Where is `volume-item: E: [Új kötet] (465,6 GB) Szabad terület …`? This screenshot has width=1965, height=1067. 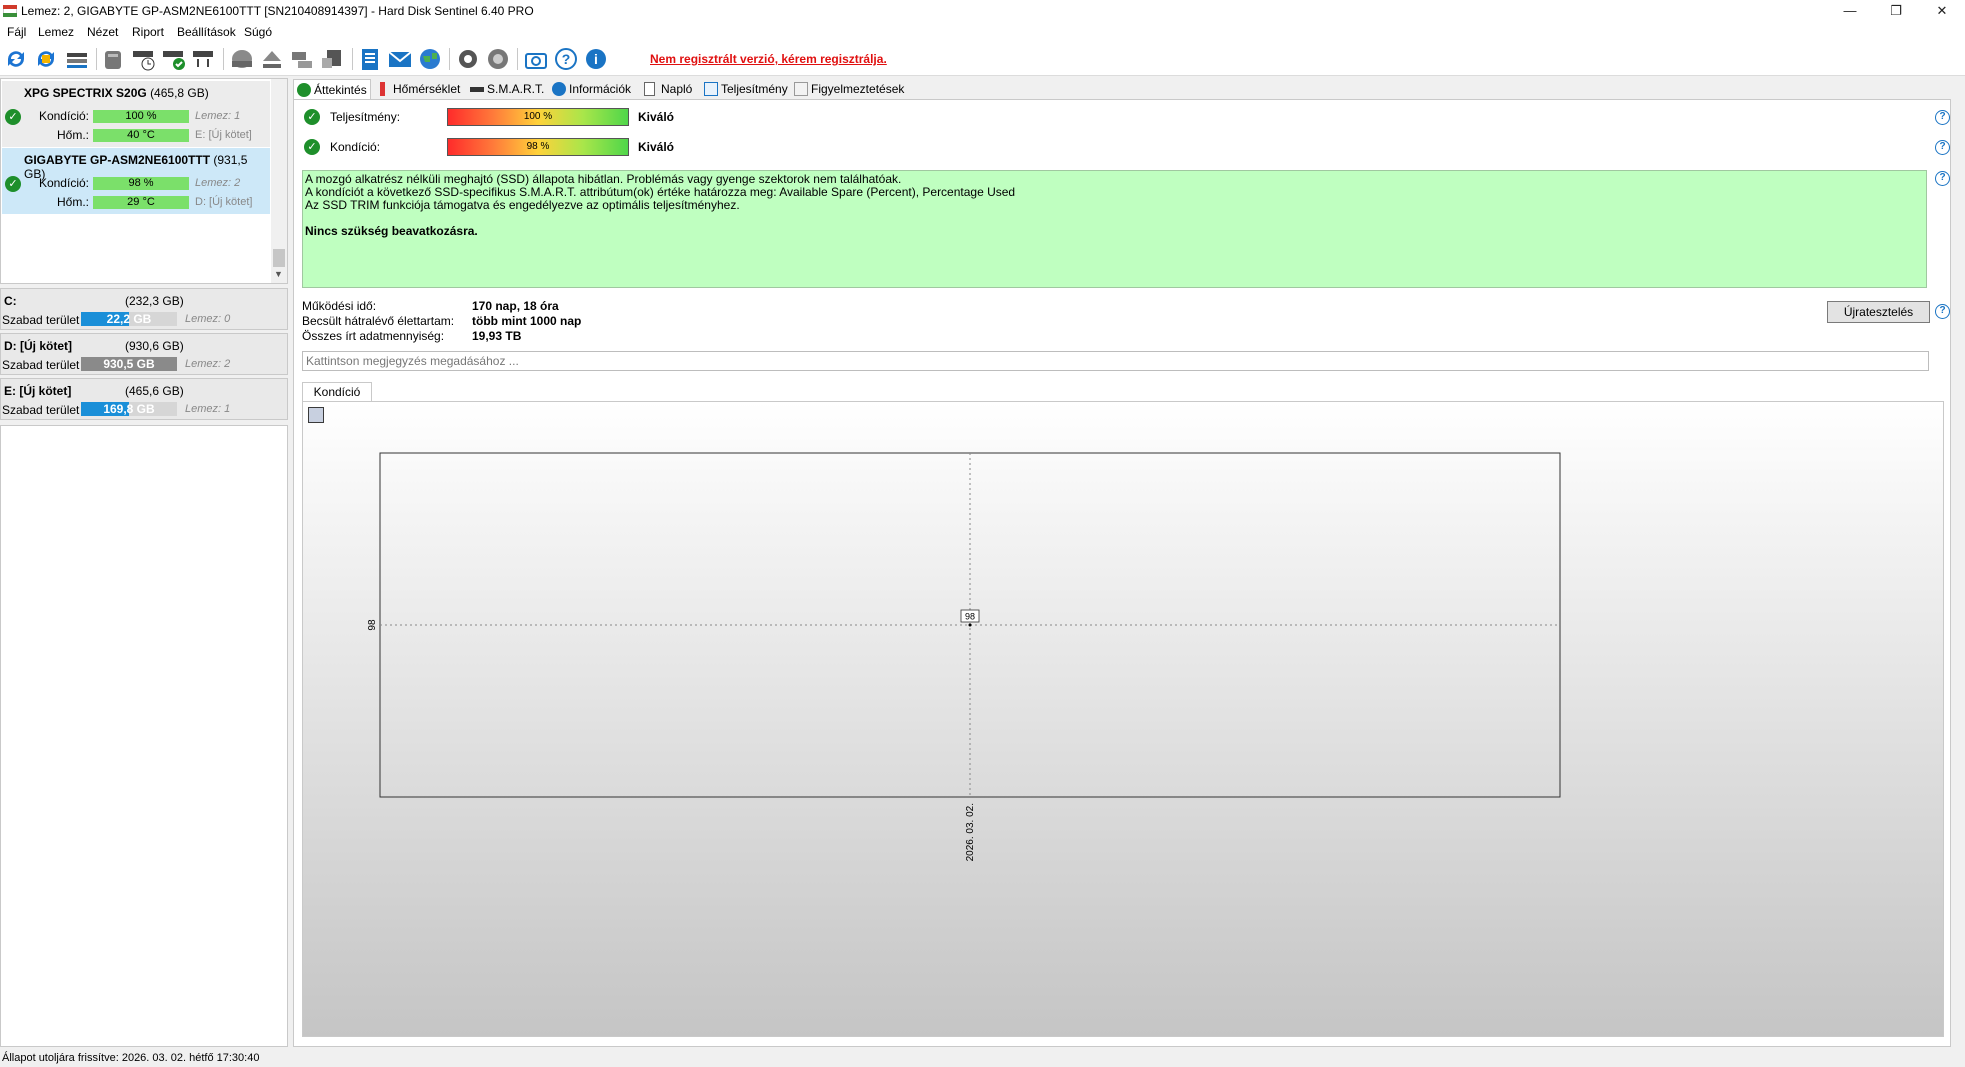 volume-item: E: [Új kötet] (465,6 GB) Szabad terület … is located at coordinates (144, 399).